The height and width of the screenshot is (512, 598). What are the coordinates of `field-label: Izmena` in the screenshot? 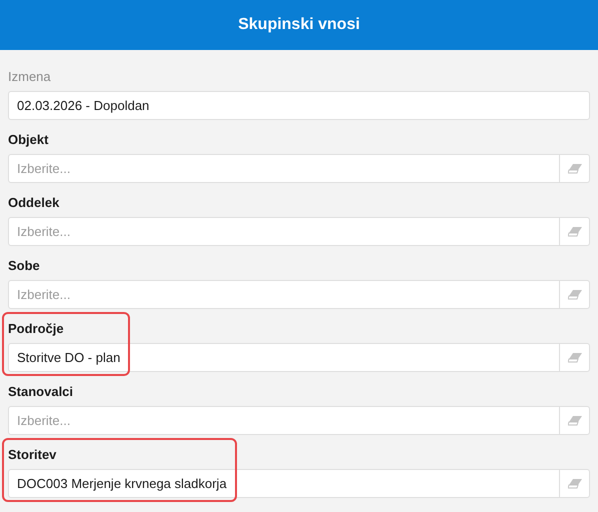 It's located at (30, 77).